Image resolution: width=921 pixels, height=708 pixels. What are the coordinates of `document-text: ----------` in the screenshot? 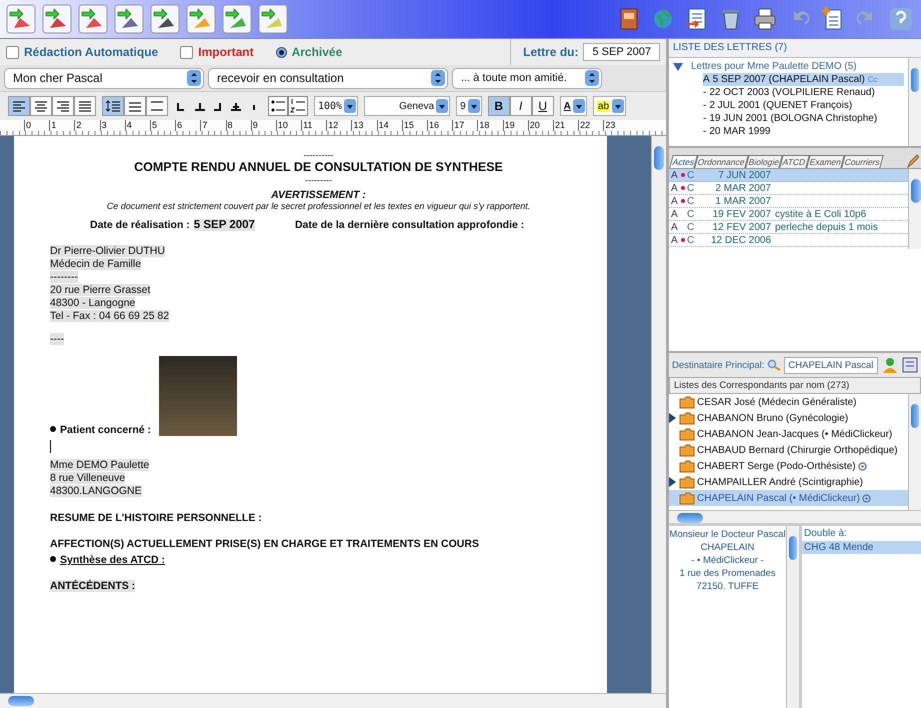 It's located at (318, 155).